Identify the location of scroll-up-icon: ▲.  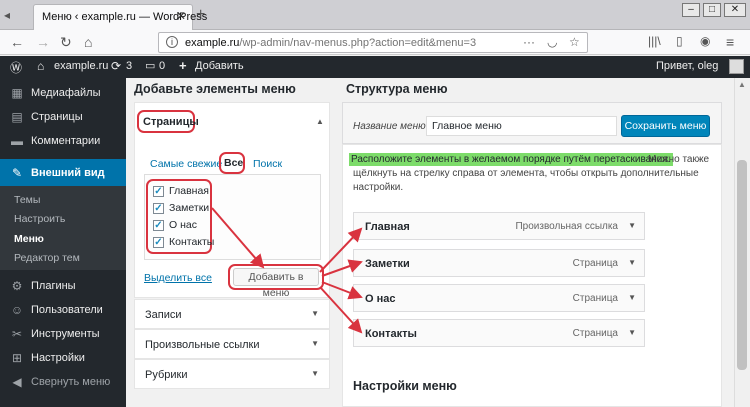
(742, 84).